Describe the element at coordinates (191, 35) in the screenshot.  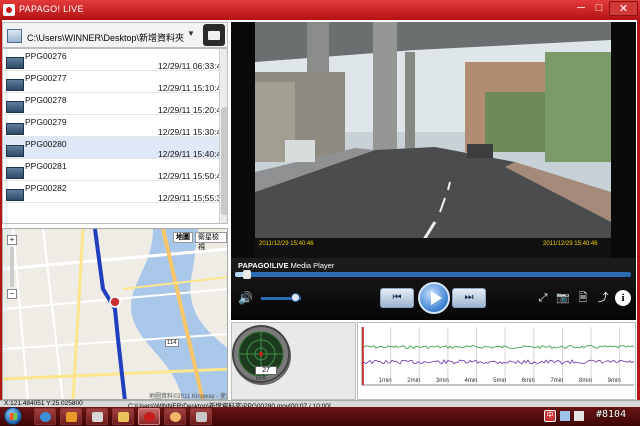
I see `chevron-down-icon: ▼` at that location.